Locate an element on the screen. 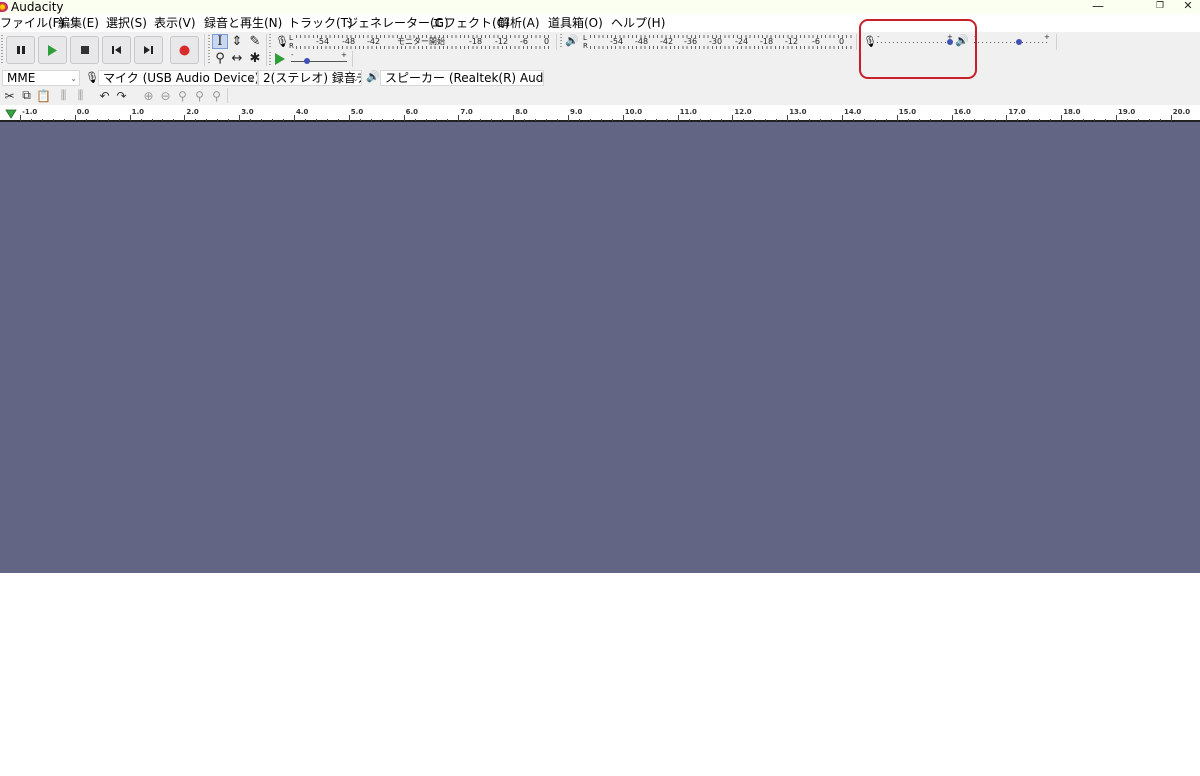  pause-button is located at coordinates (20, 50).